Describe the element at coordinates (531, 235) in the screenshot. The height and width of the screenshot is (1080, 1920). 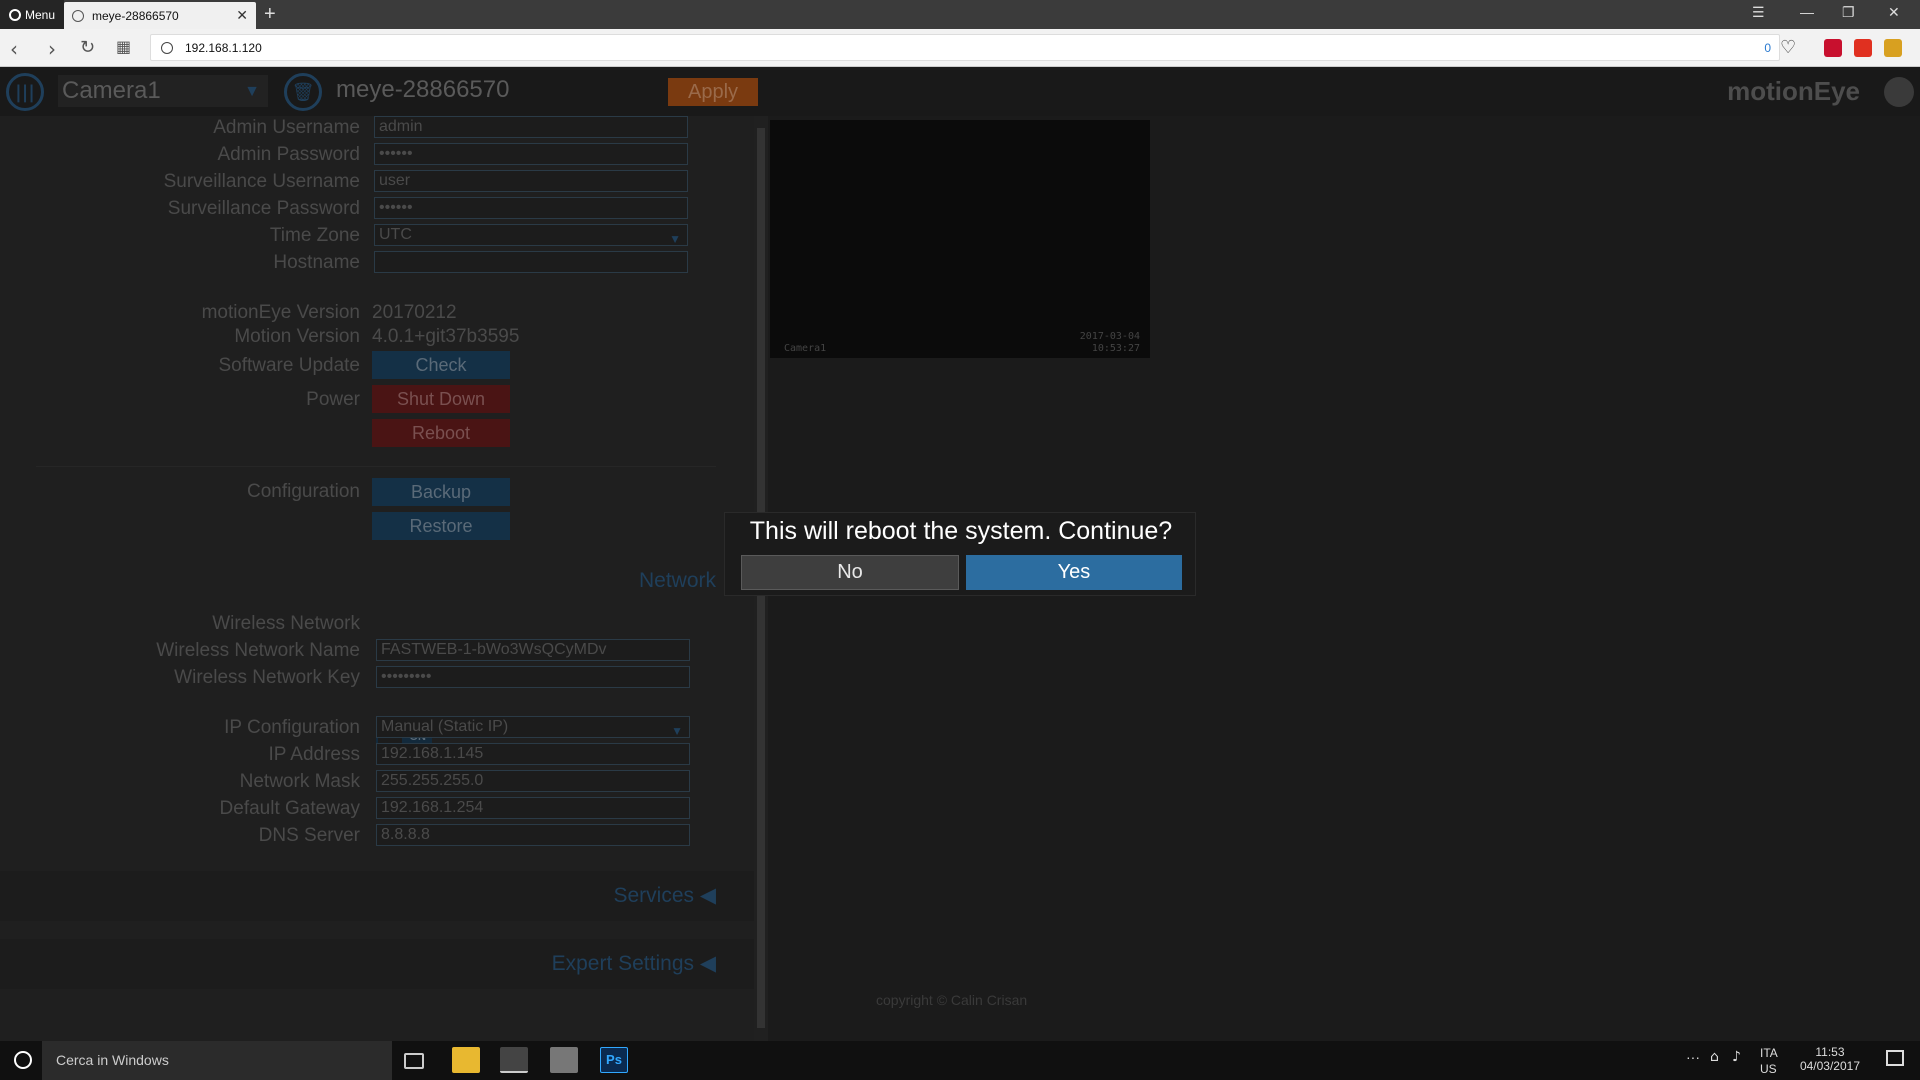
I see `time-zone-select: UTC ▼` at that location.